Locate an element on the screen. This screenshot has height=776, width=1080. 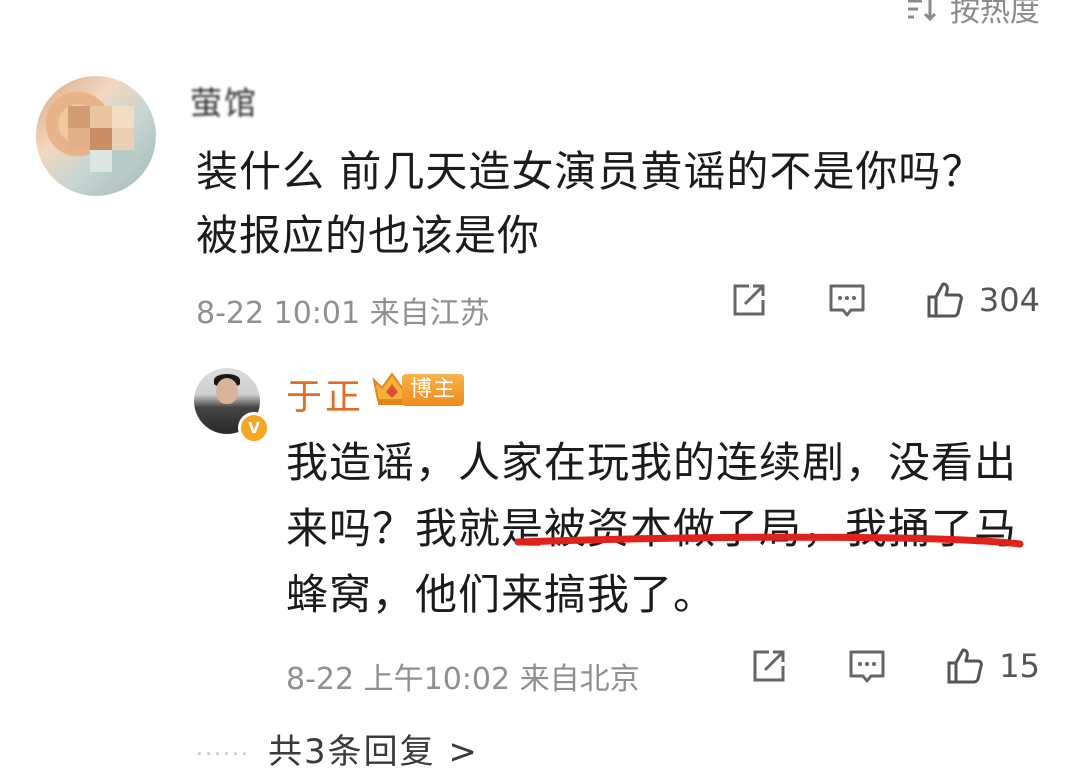
comment-timestamp: 8-22 10:01 is located at coordinates (278, 313).